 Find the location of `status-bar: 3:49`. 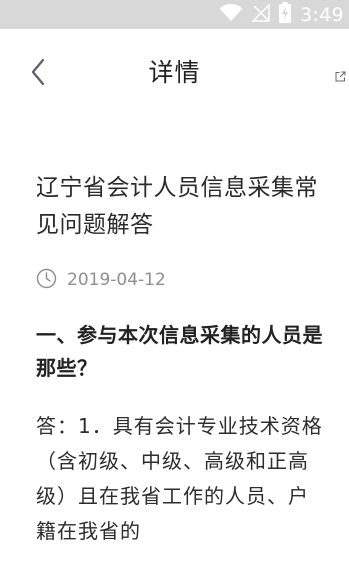

status-bar: 3:49 is located at coordinates (174, 14).